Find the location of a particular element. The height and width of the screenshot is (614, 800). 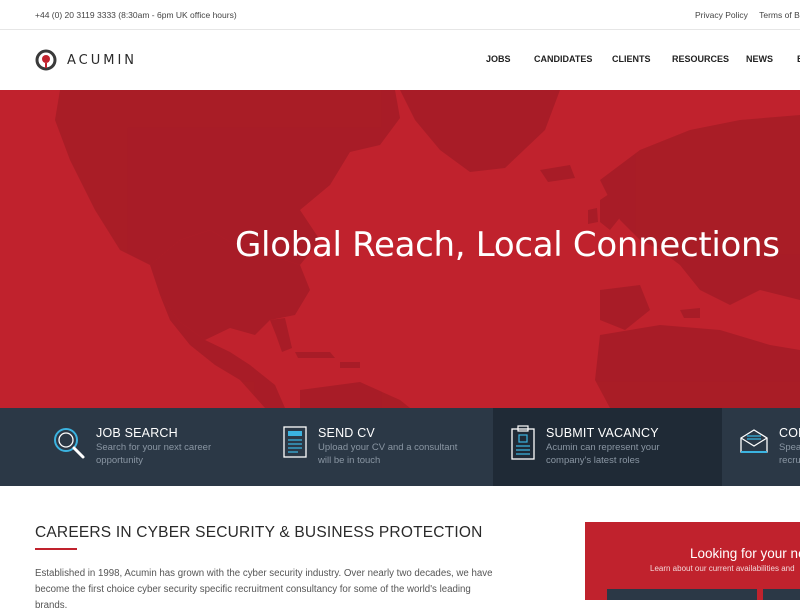

nav-resources: RESOURCES is located at coordinates (700, 59).